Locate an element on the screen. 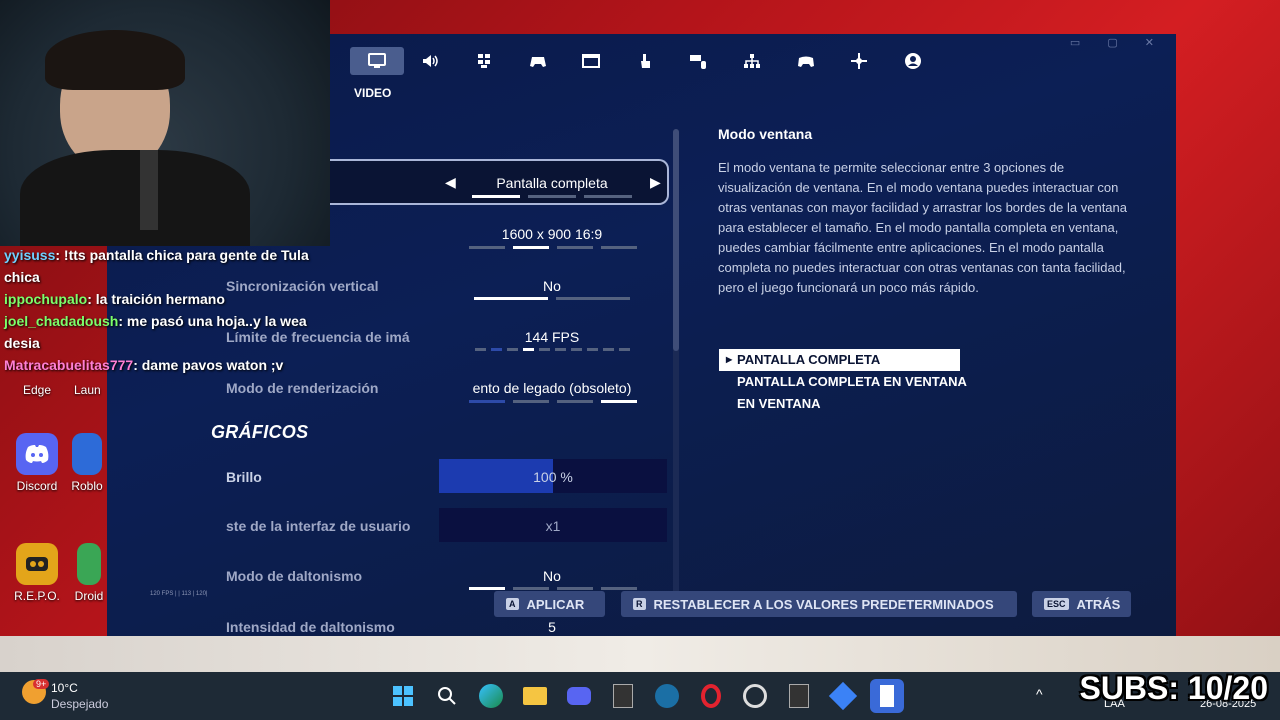 The height and width of the screenshot is (720, 1280). colorblind-mode-indicator is located at coordinates (553, 588).